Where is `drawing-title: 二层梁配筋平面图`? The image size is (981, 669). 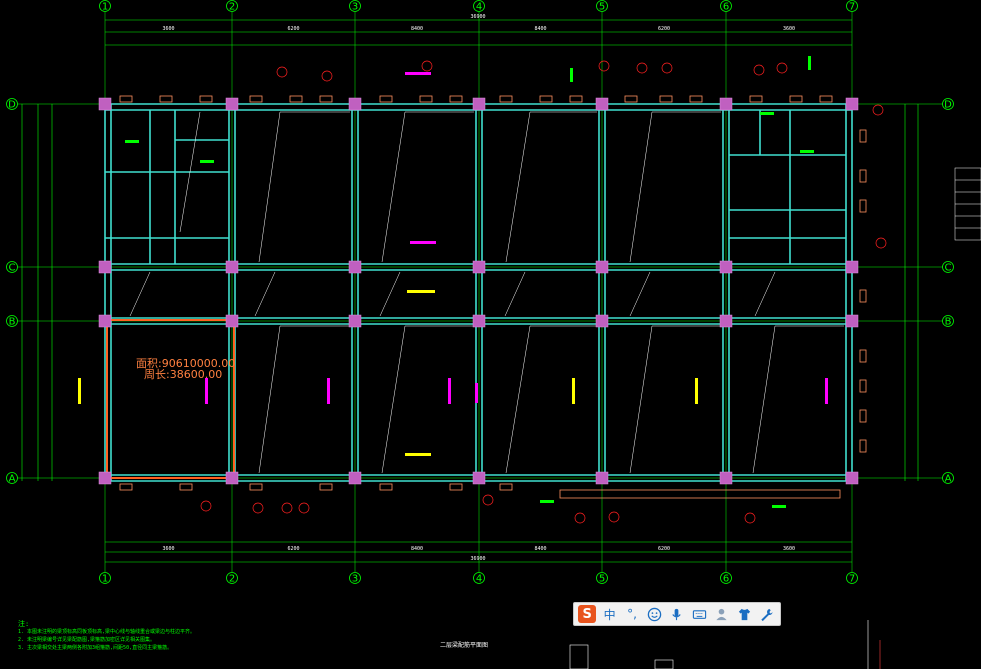 drawing-title: 二层梁配筋平面图 is located at coordinates (464, 645).